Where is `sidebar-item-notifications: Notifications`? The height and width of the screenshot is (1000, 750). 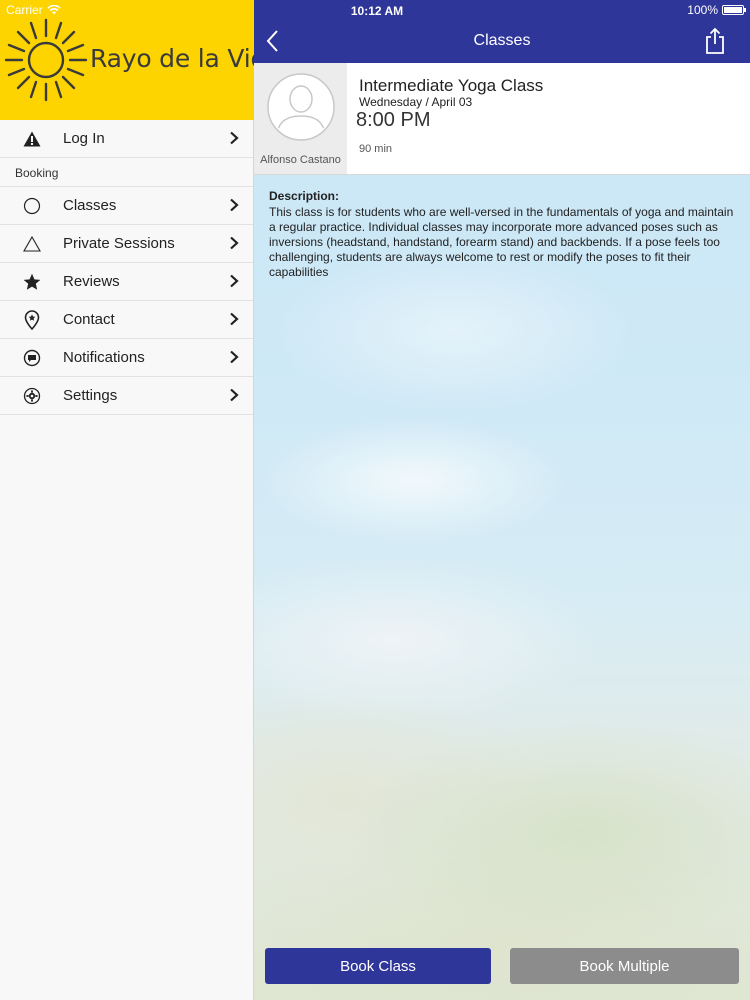
sidebar-item-notifications: Notifications is located at coordinates (126, 358).